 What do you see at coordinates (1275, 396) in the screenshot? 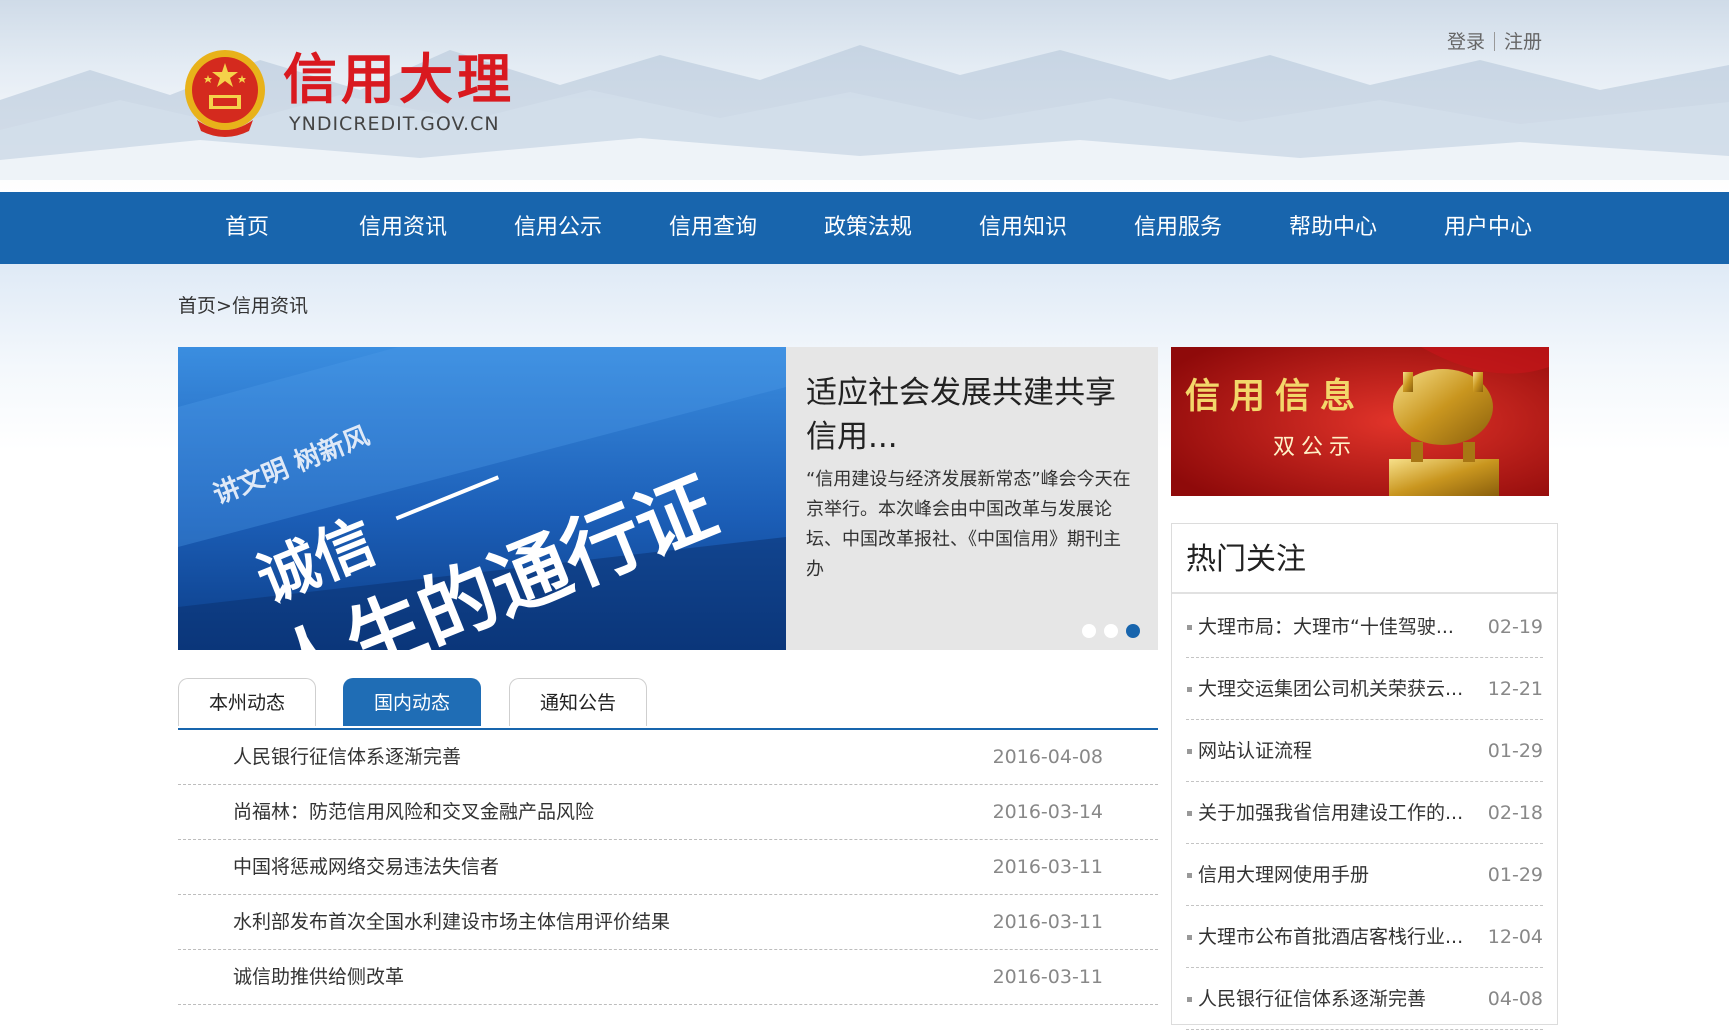
I see `credit-info-banner-title: 信用信息` at bounding box center [1275, 396].